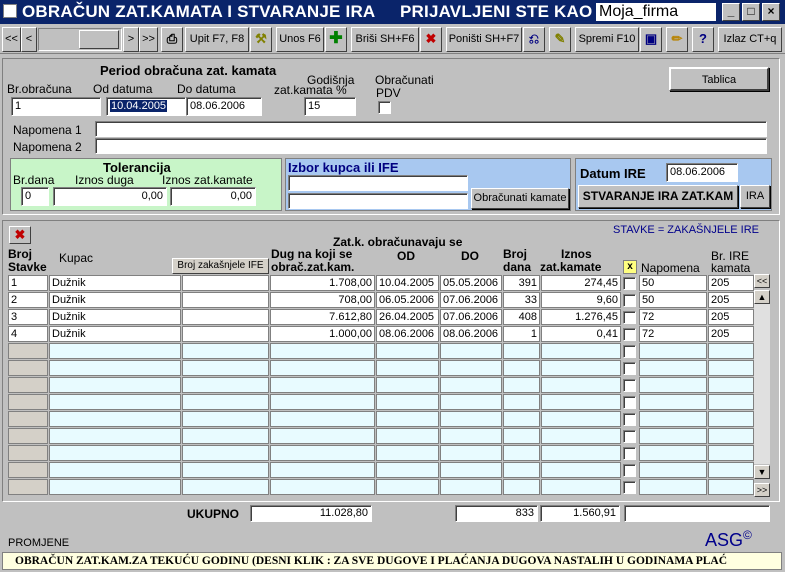  I want to click on row-number-cell: 3, so click(28, 317).